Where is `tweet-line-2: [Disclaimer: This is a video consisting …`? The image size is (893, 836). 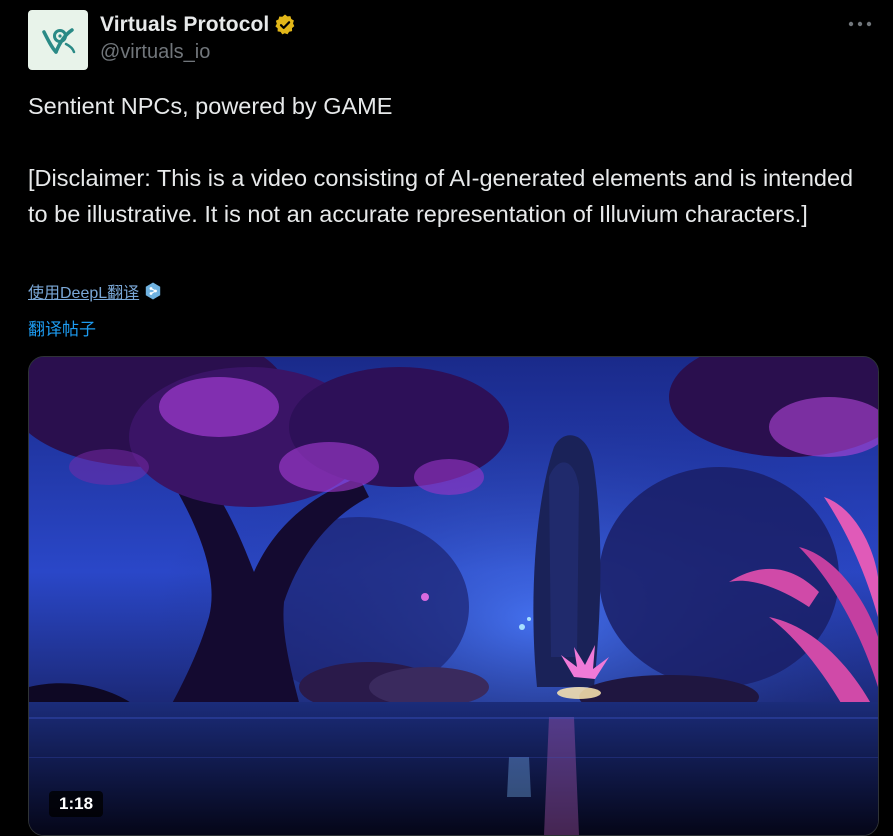 tweet-line-2: [Disclaimer: This is a video consisting … is located at coordinates (441, 196).